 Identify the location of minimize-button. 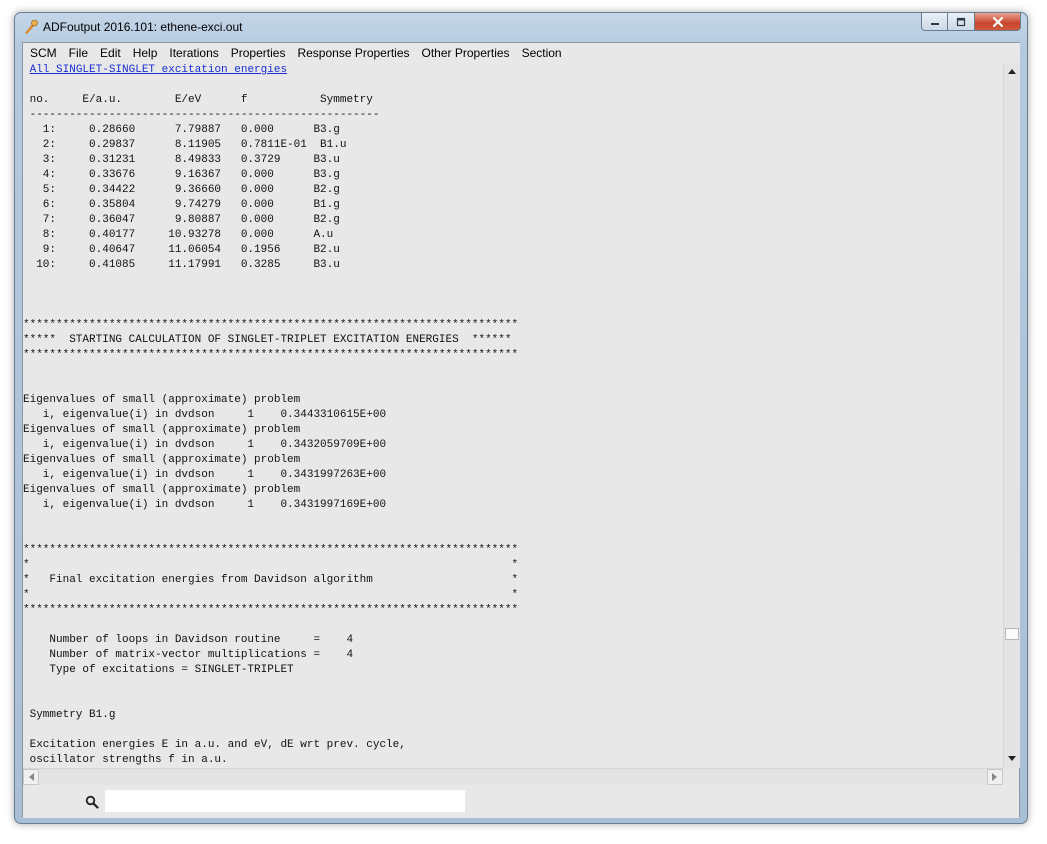
(934, 22).